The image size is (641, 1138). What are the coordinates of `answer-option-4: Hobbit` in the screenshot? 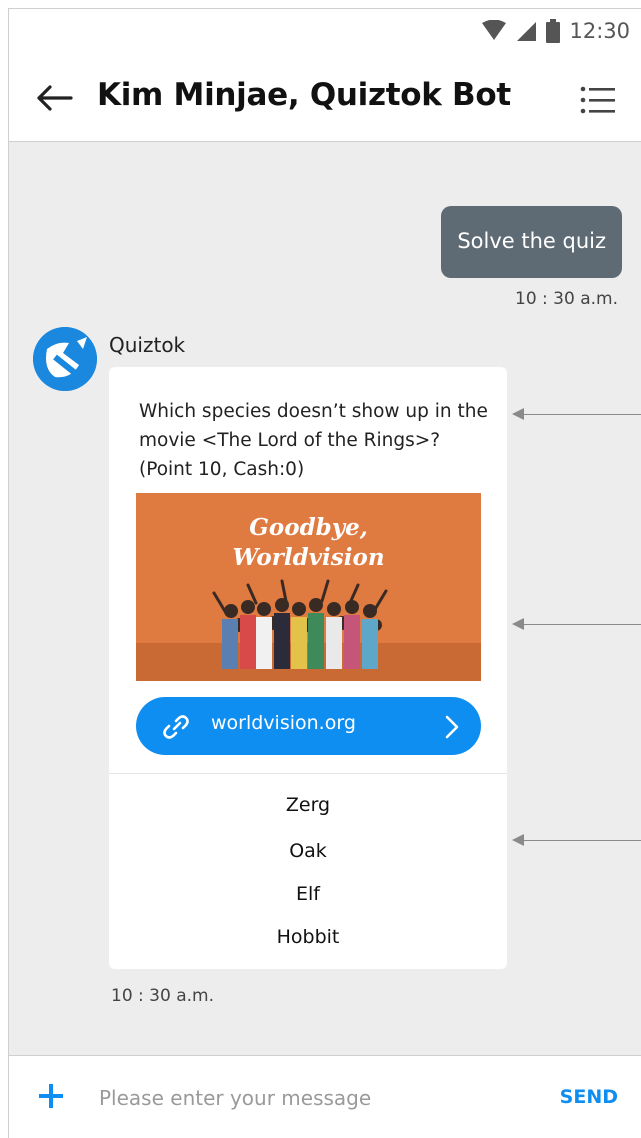 It's located at (308, 937).